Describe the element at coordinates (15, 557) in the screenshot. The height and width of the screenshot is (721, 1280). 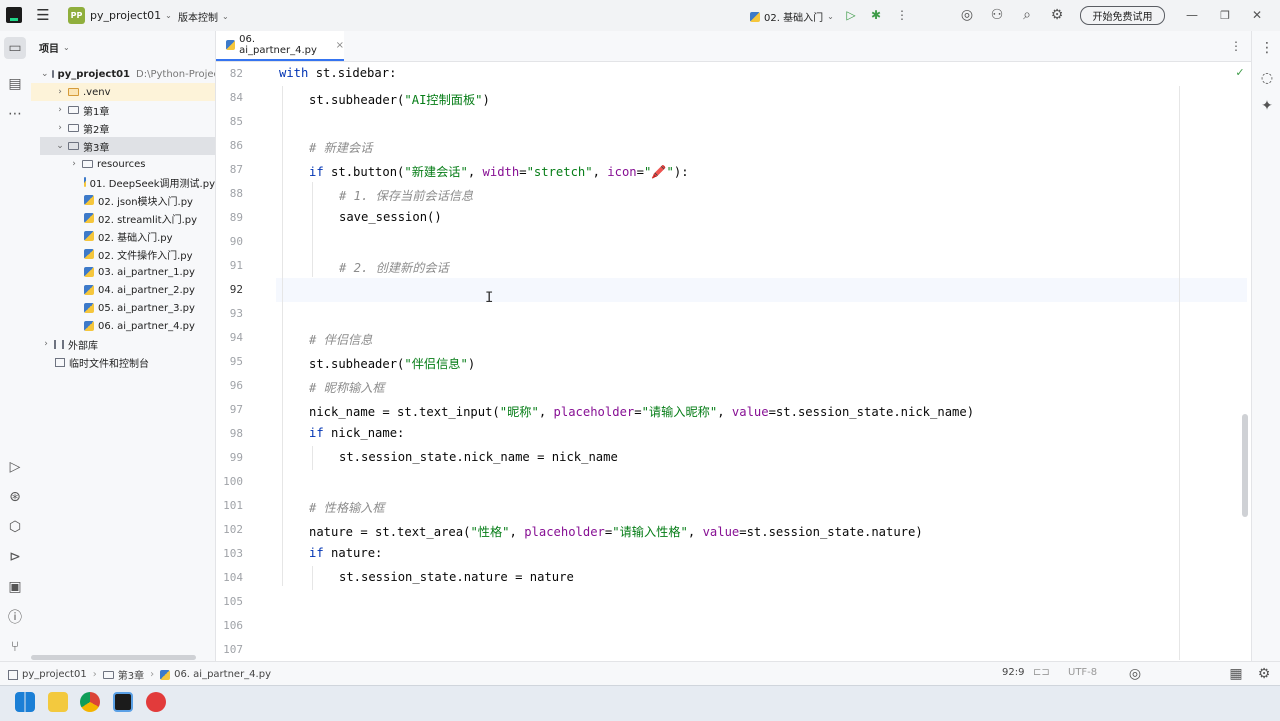
I see `services-icon: ⊳` at that location.